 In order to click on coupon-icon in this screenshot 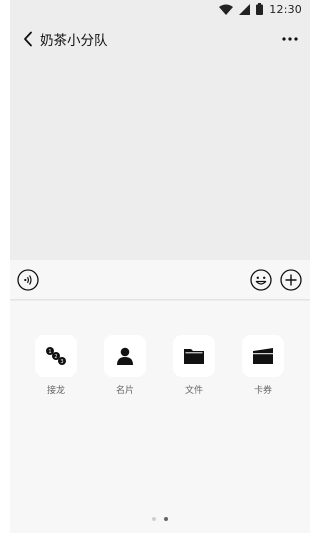, I will do `click(263, 356)`.